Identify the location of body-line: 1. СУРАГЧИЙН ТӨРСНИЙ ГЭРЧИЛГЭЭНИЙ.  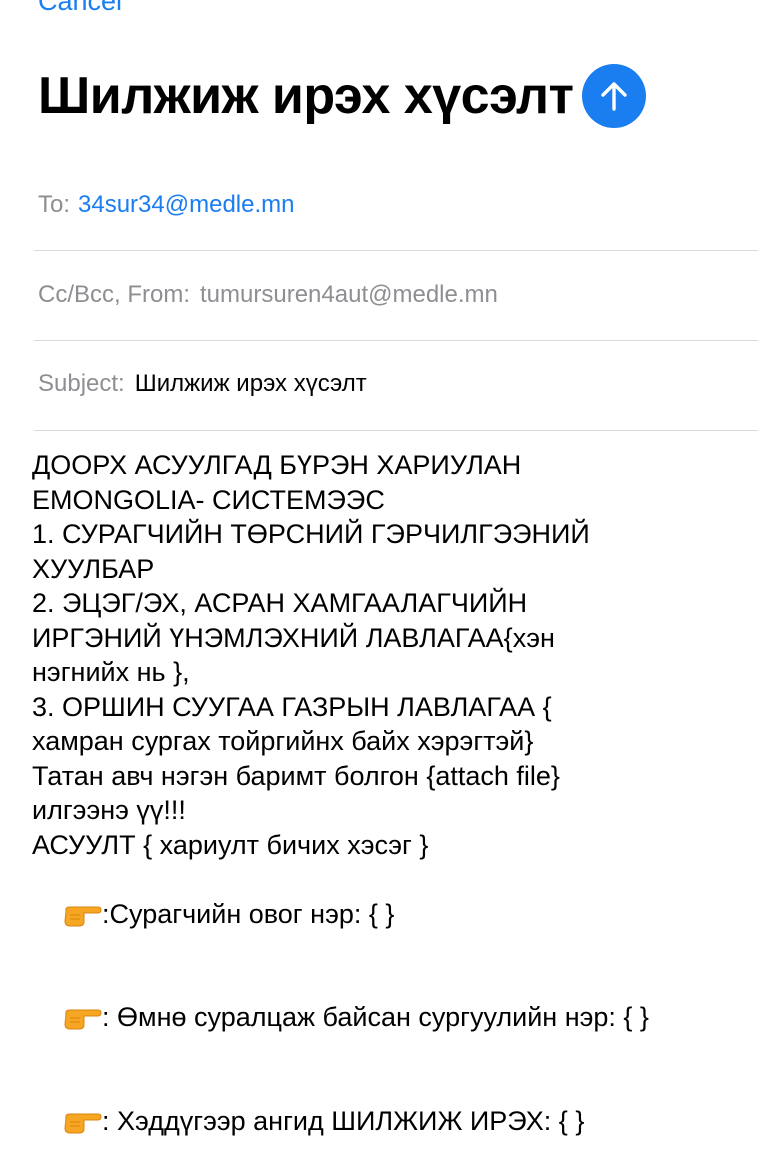
(311, 534).